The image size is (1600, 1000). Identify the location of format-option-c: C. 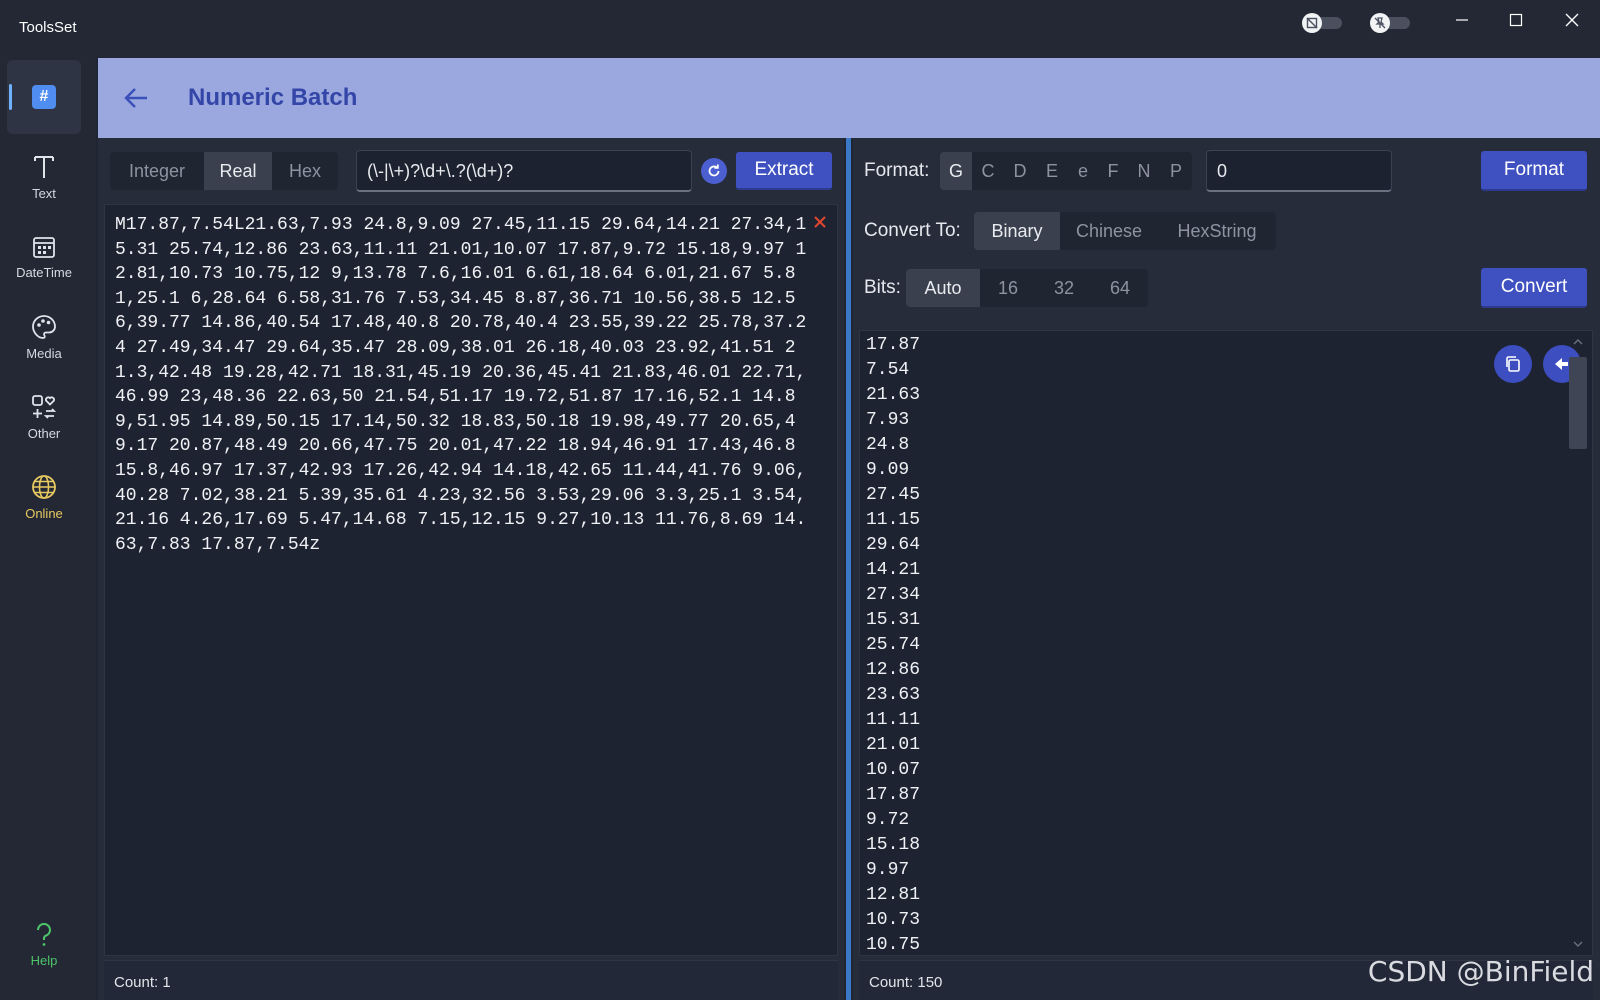
(988, 171).